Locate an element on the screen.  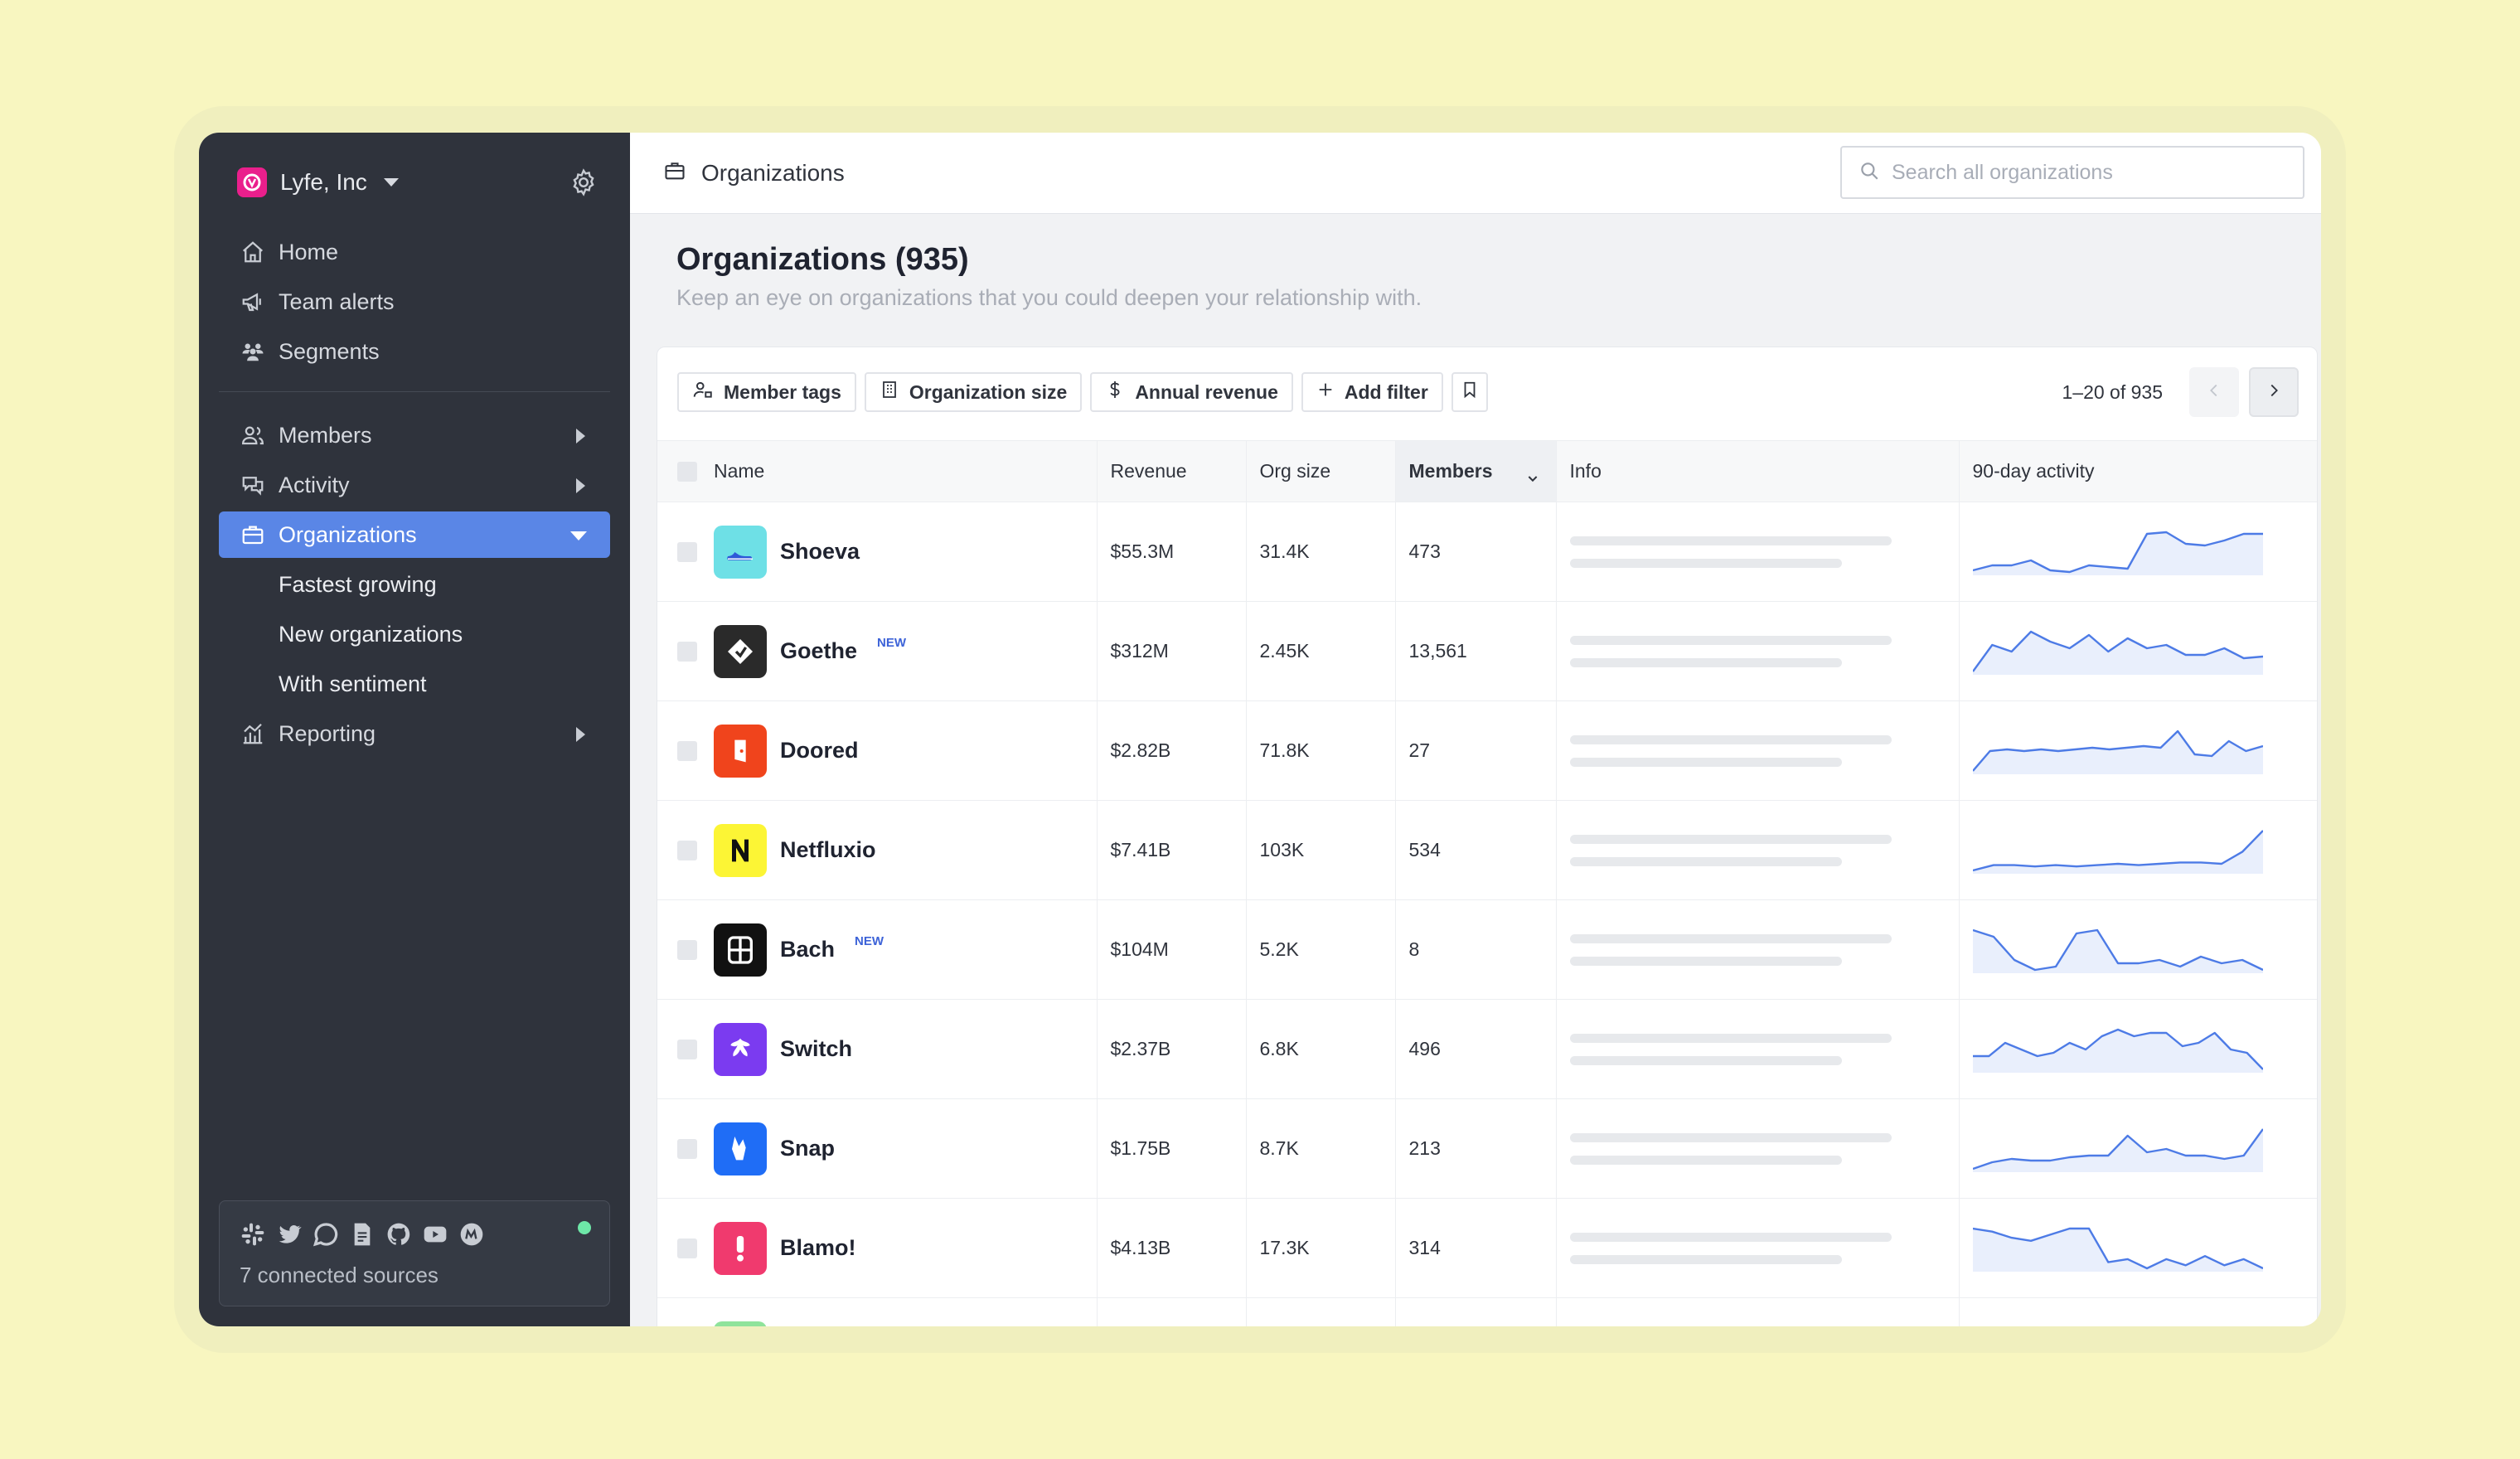
org-name: Snap is located at coordinates (807, 1148).